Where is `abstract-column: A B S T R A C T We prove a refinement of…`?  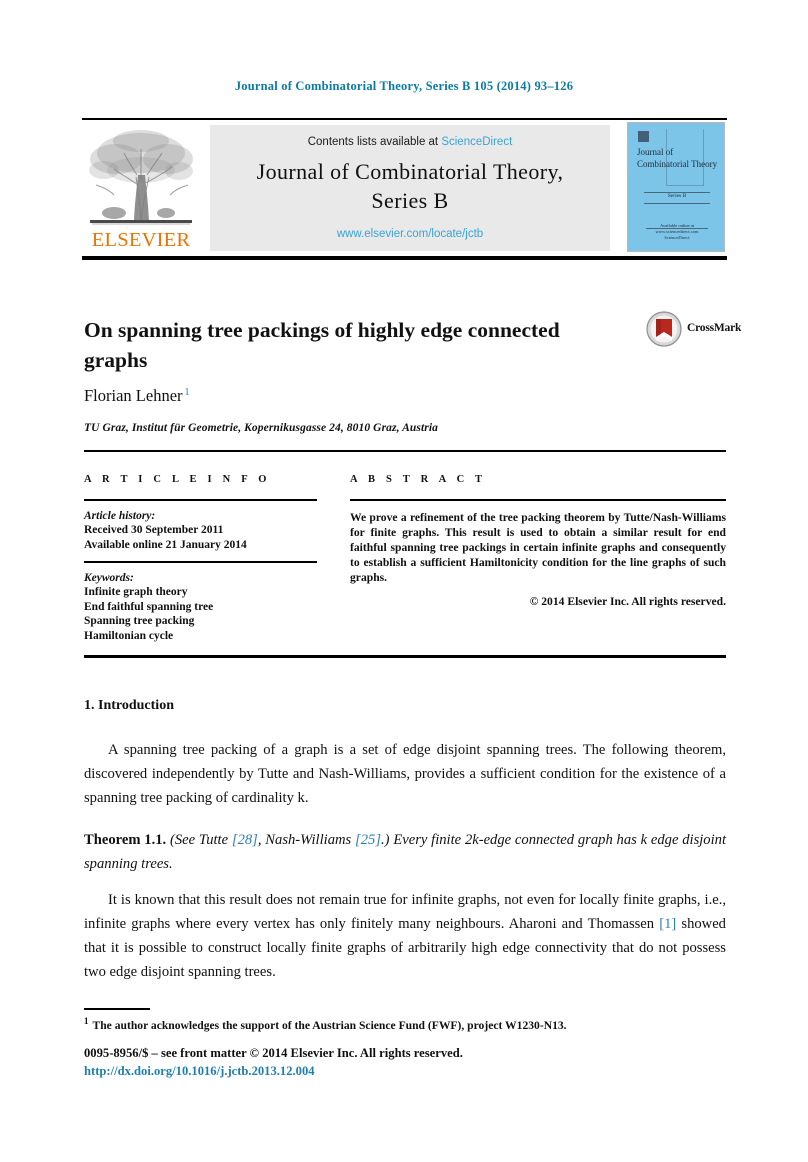
abstract-column: A B S T R A C T We prove a refinement of… is located at coordinates (538, 541).